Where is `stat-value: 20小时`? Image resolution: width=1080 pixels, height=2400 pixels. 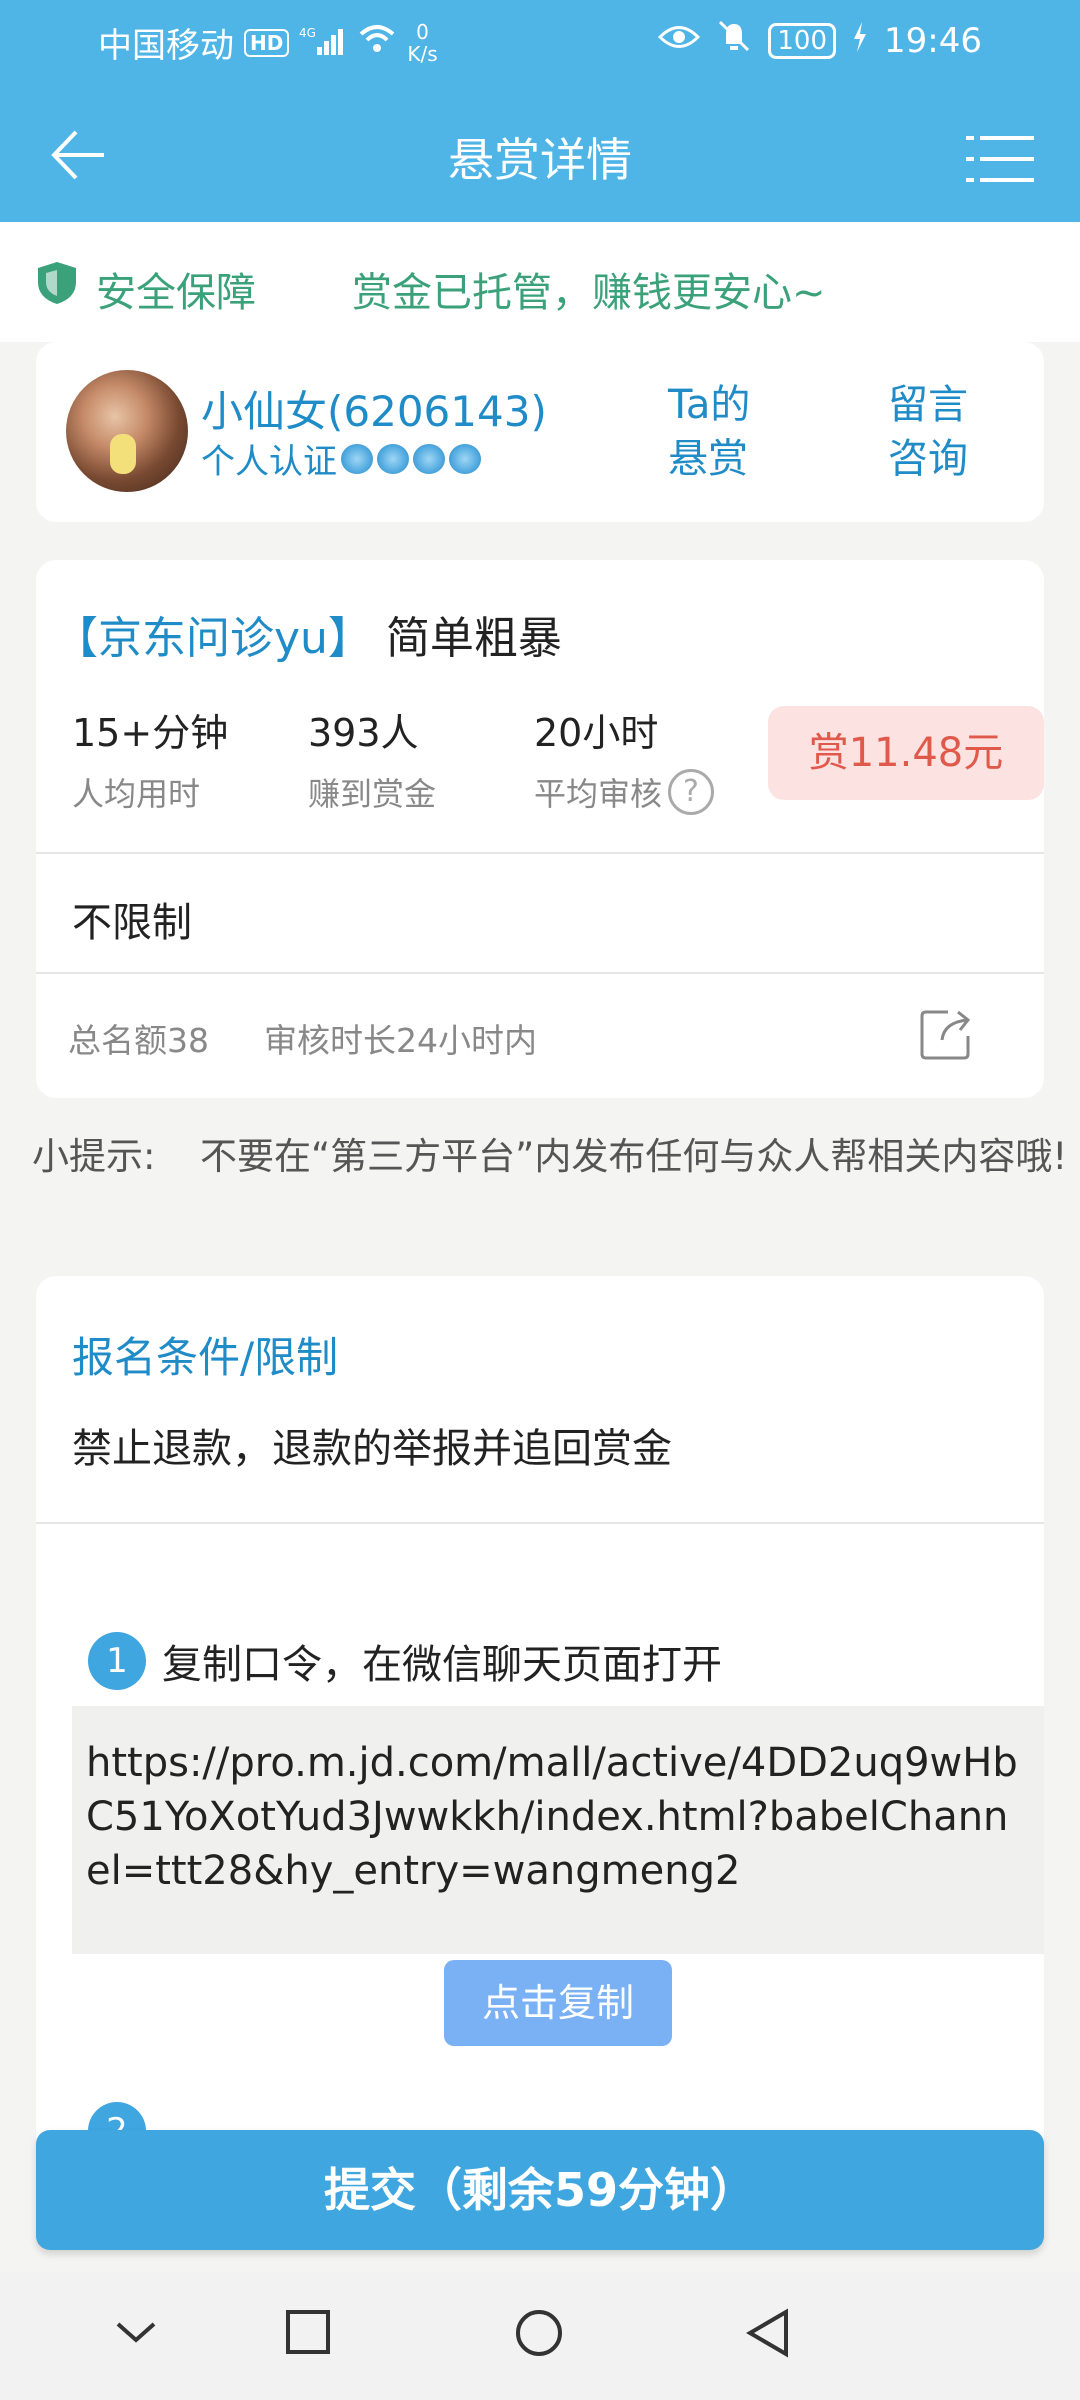
stat-value: 20小时 is located at coordinates (596, 733).